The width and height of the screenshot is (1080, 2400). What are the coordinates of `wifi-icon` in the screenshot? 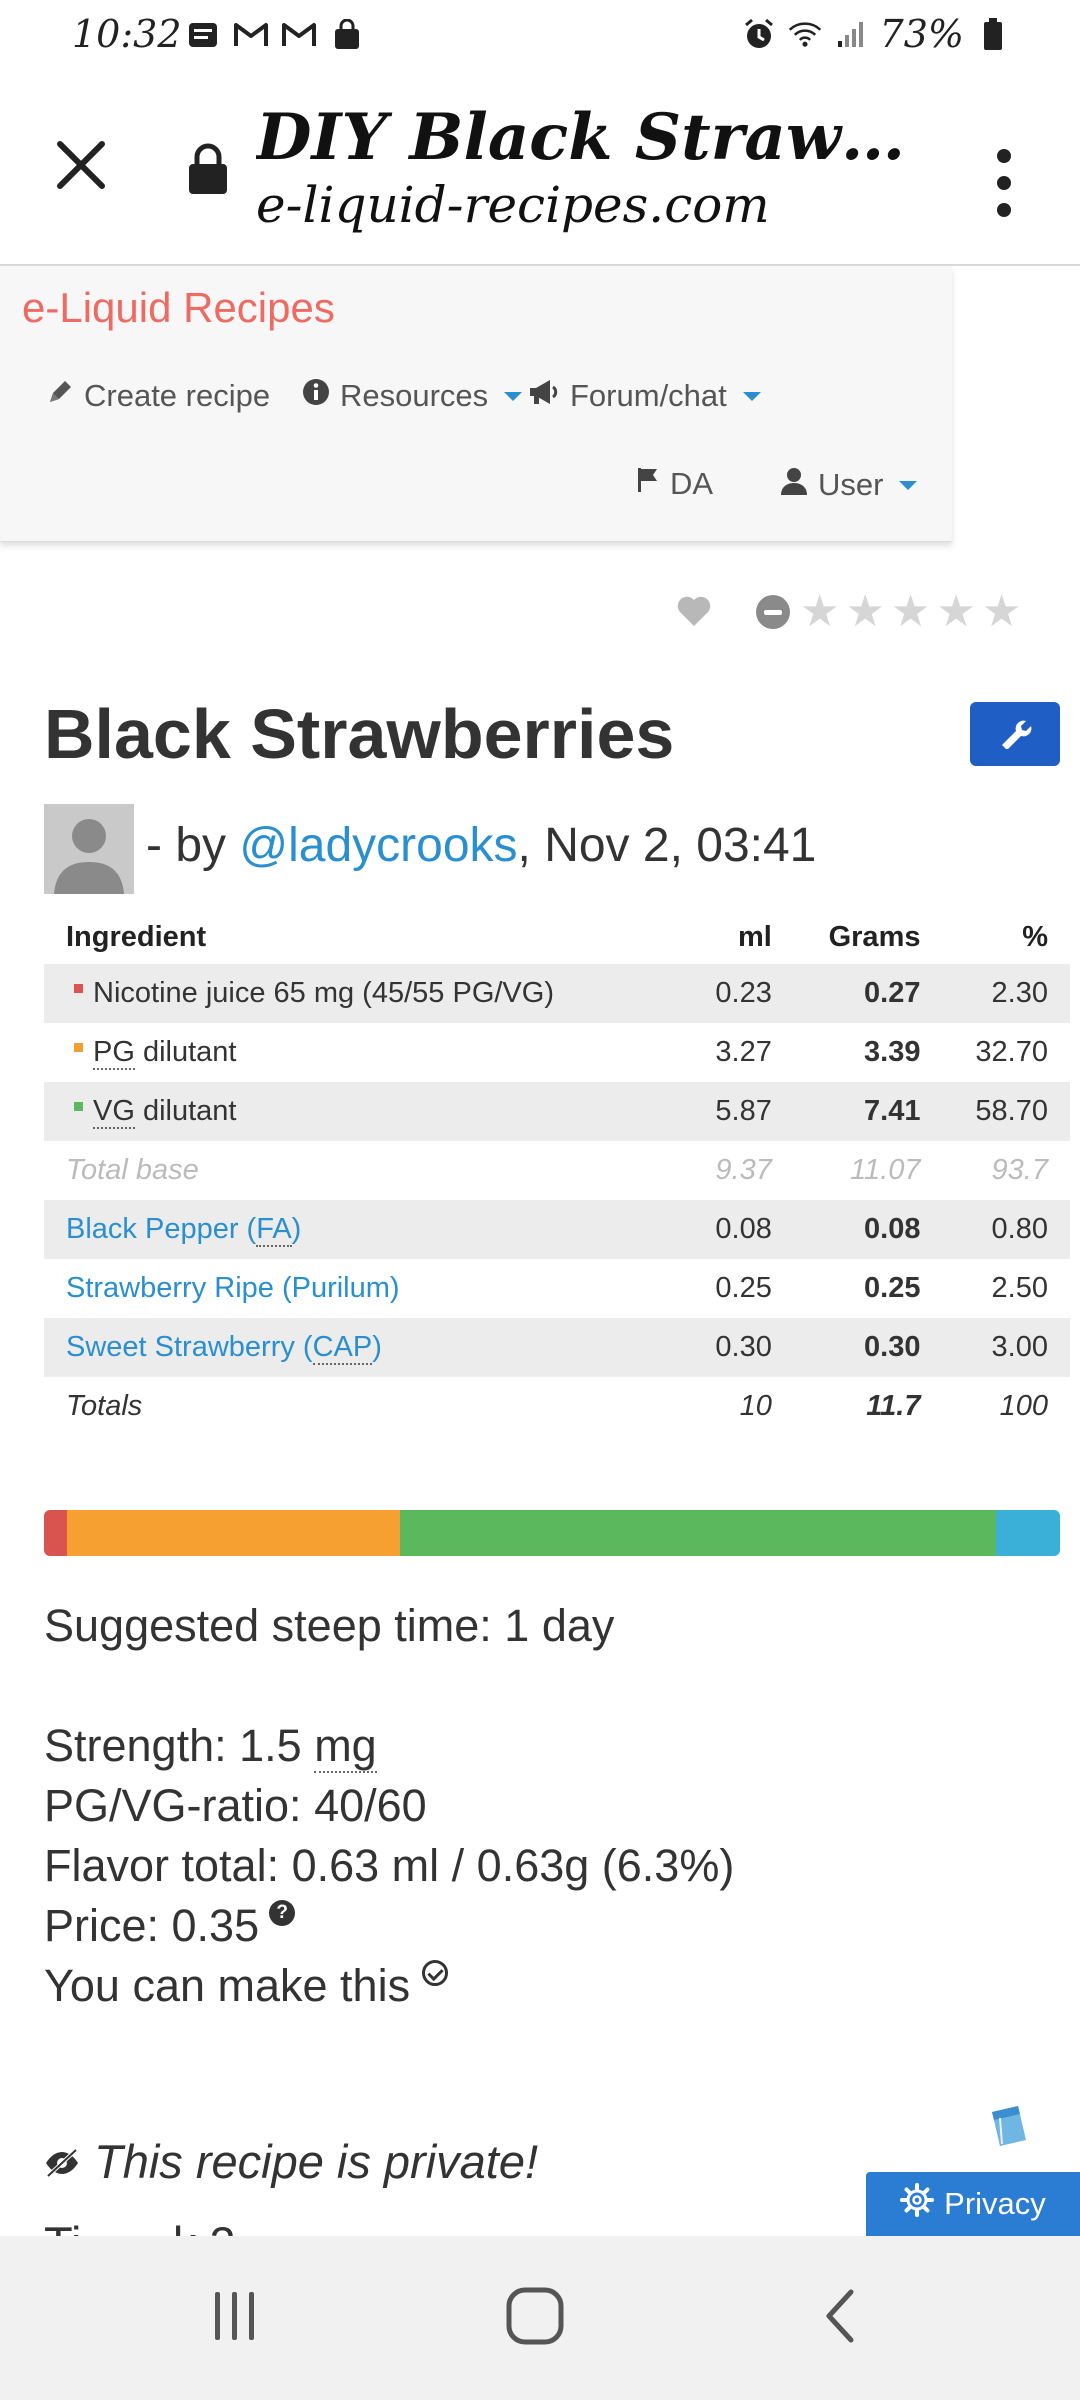 It's located at (805, 34).